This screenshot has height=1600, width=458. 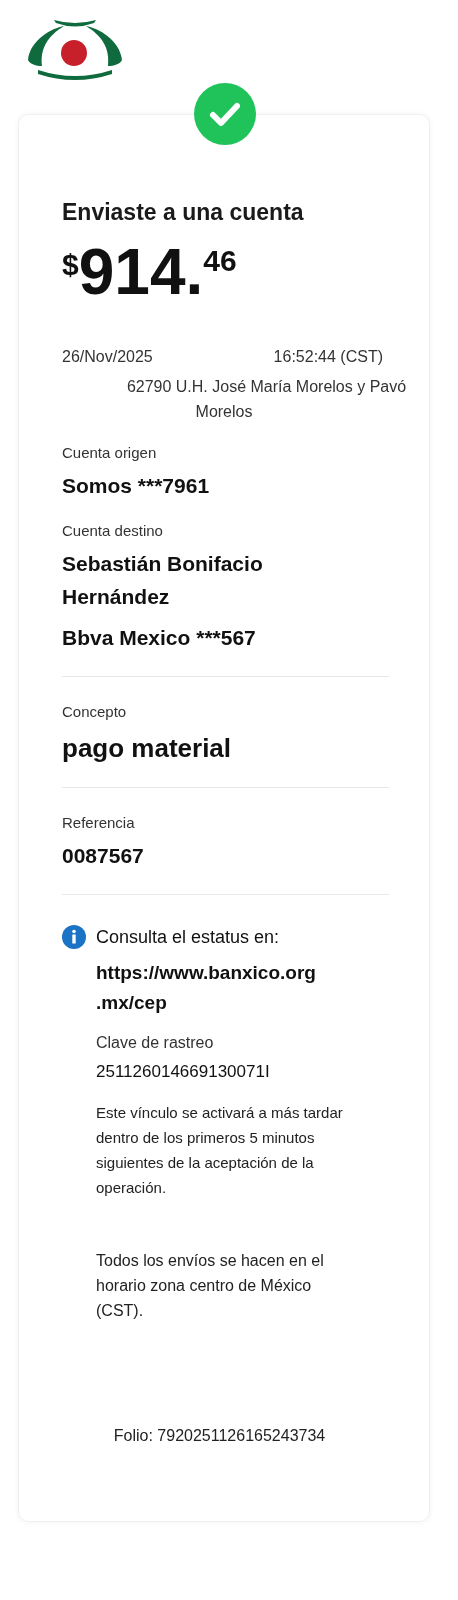 What do you see at coordinates (159, 638) in the screenshot?
I see `field-value: Bbva Mexico ***567` at bounding box center [159, 638].